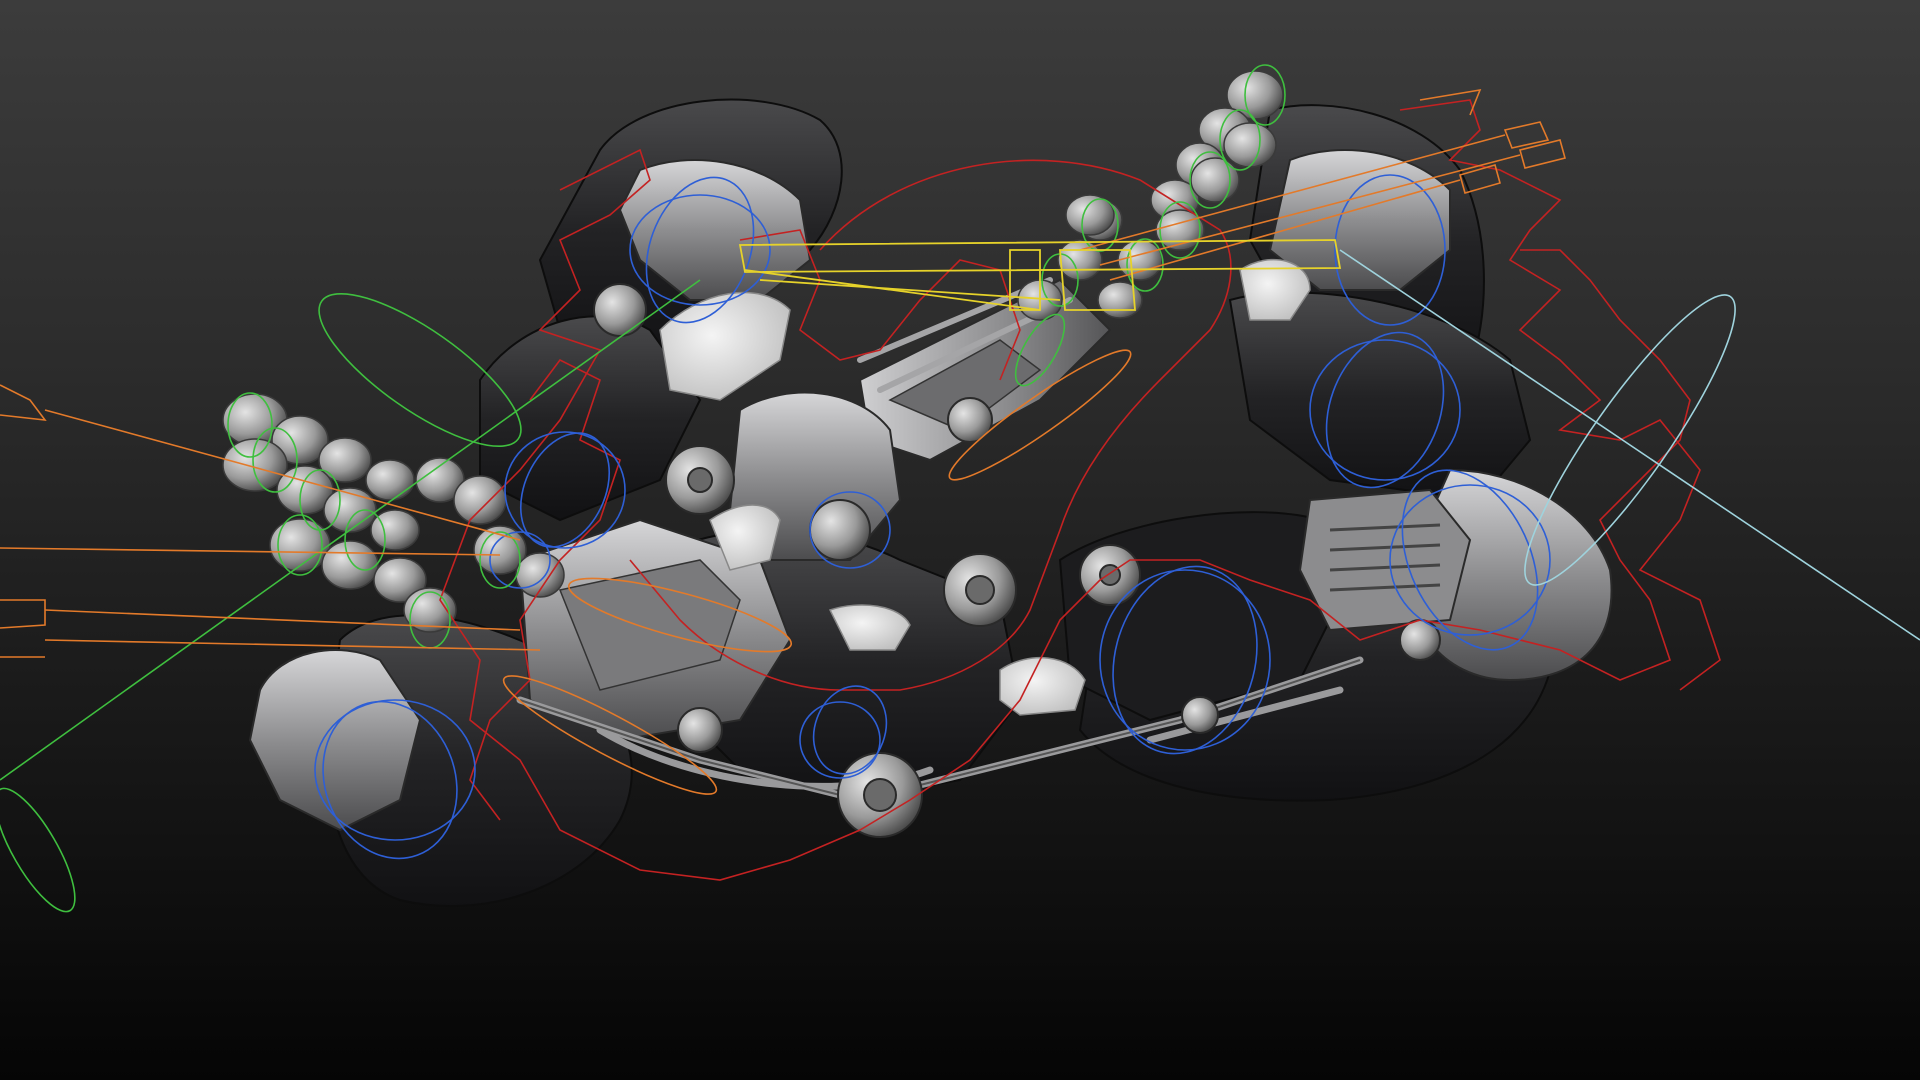 This screenshot has width=1920, height=1080. Describe the element at coordinates (44, 849) in the screenshot. I see `finger-control-palm-small` at that location.